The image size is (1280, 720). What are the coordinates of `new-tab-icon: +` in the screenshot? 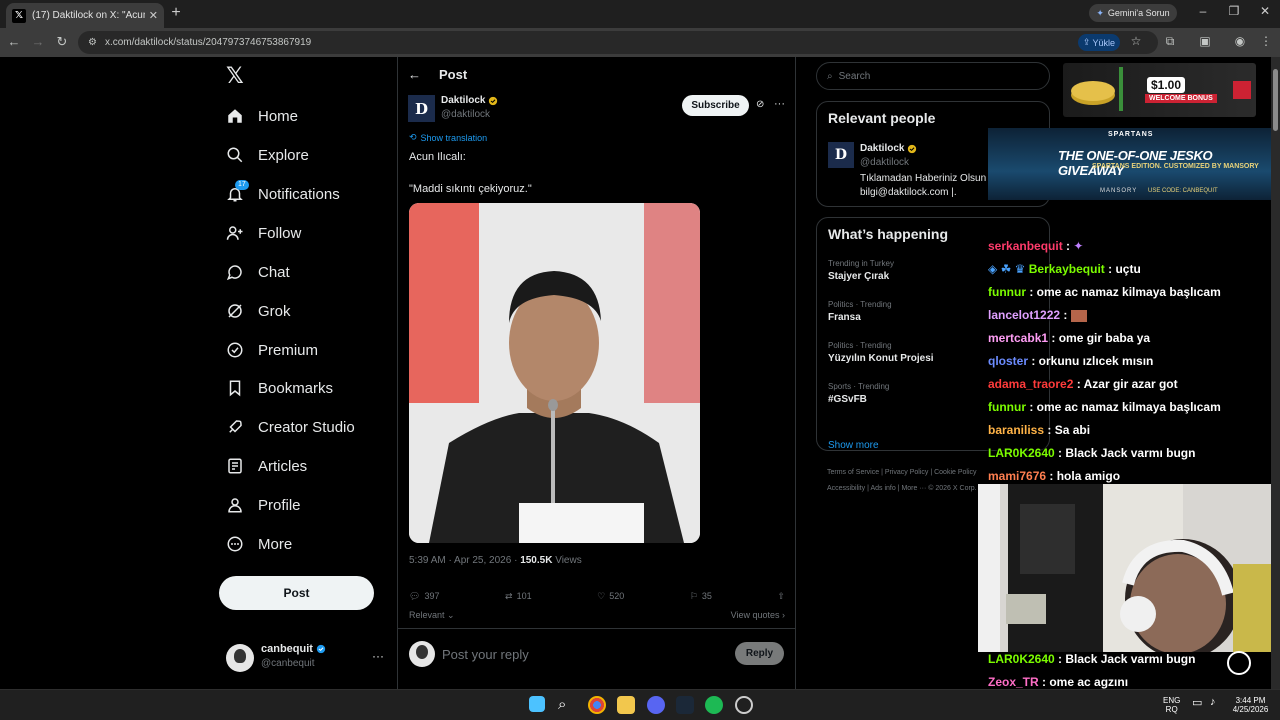 It's located at (176, 13).